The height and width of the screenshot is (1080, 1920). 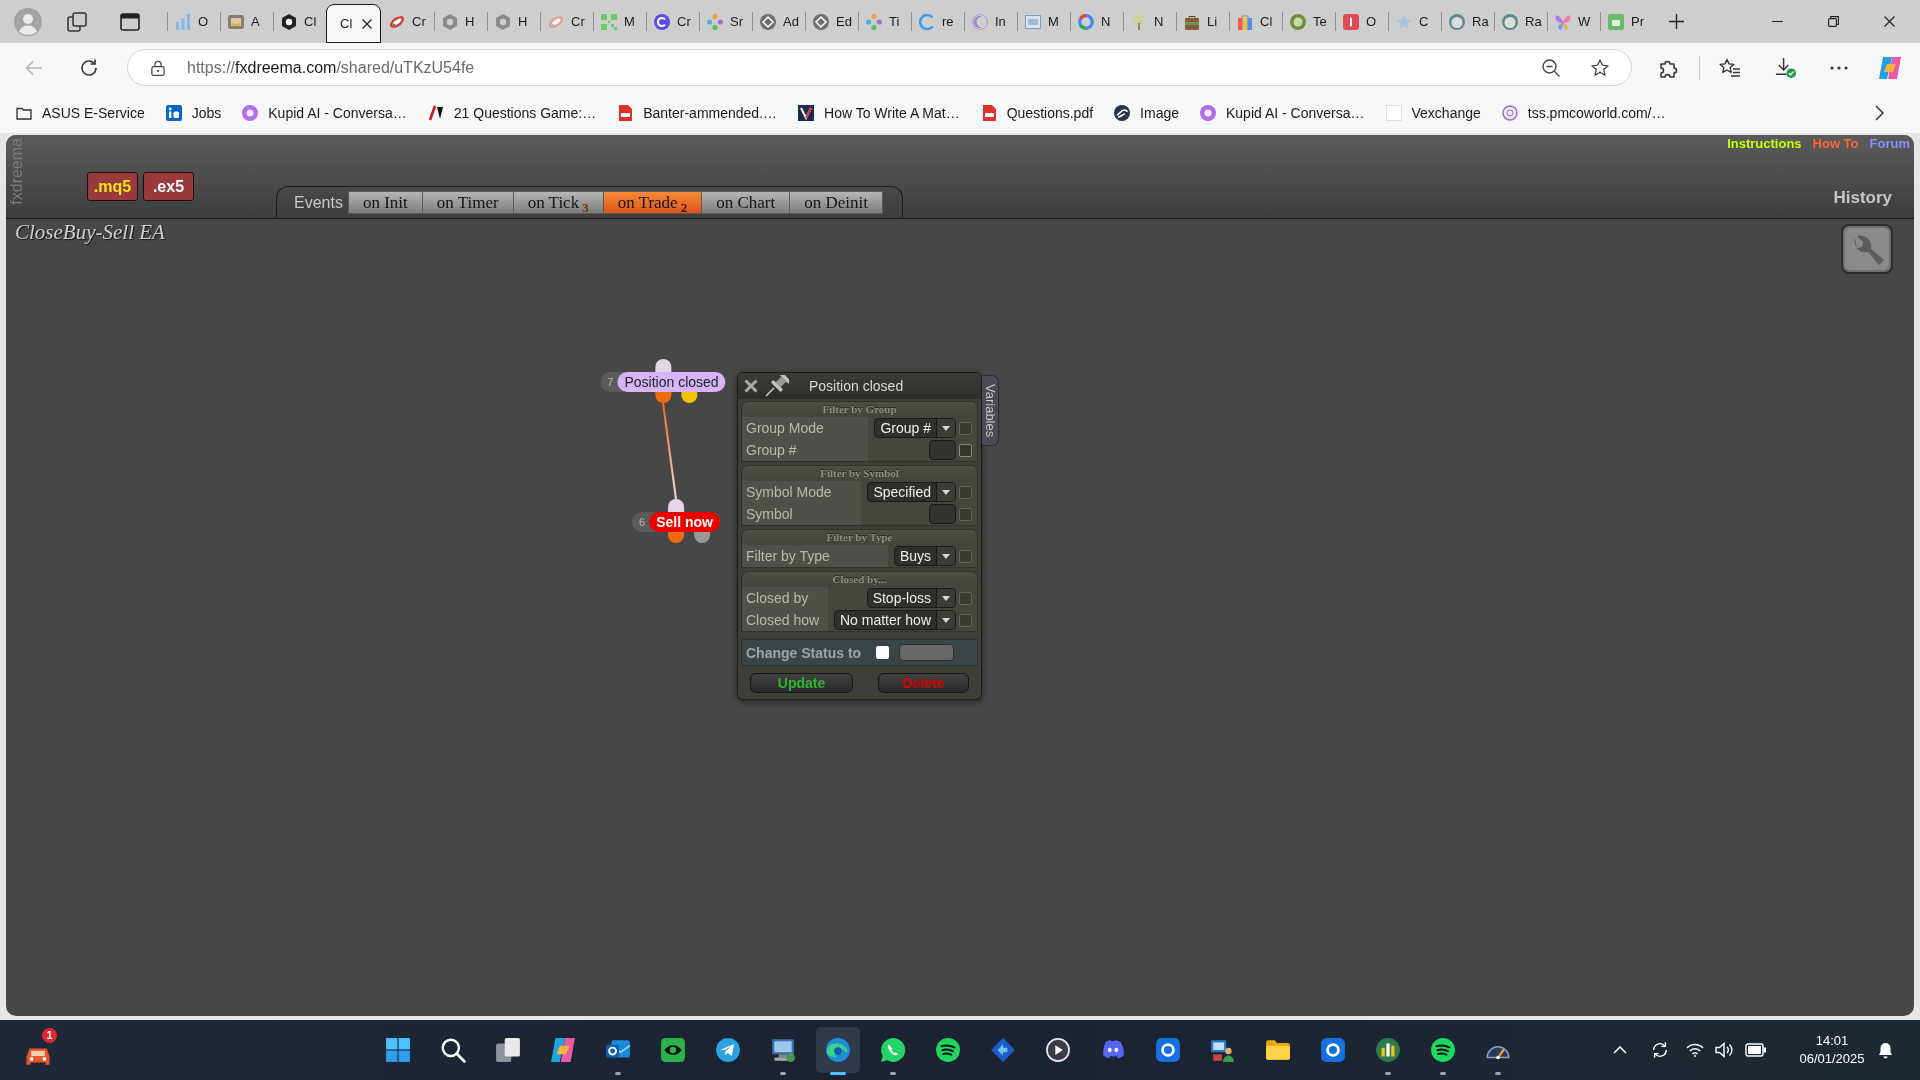 I want to click on dropdown: Specified, so click(x=911, y=492).